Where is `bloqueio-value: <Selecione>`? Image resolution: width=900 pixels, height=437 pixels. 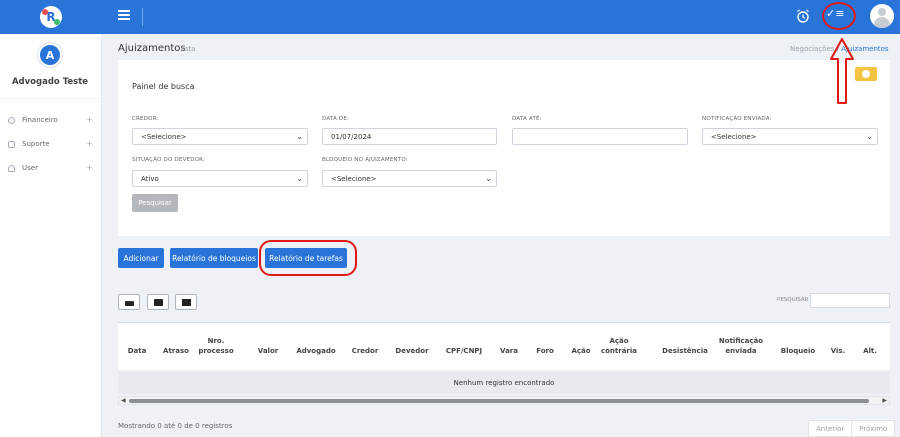 bloqueio-value: <Selecione> is located at coordinates (354, 179).